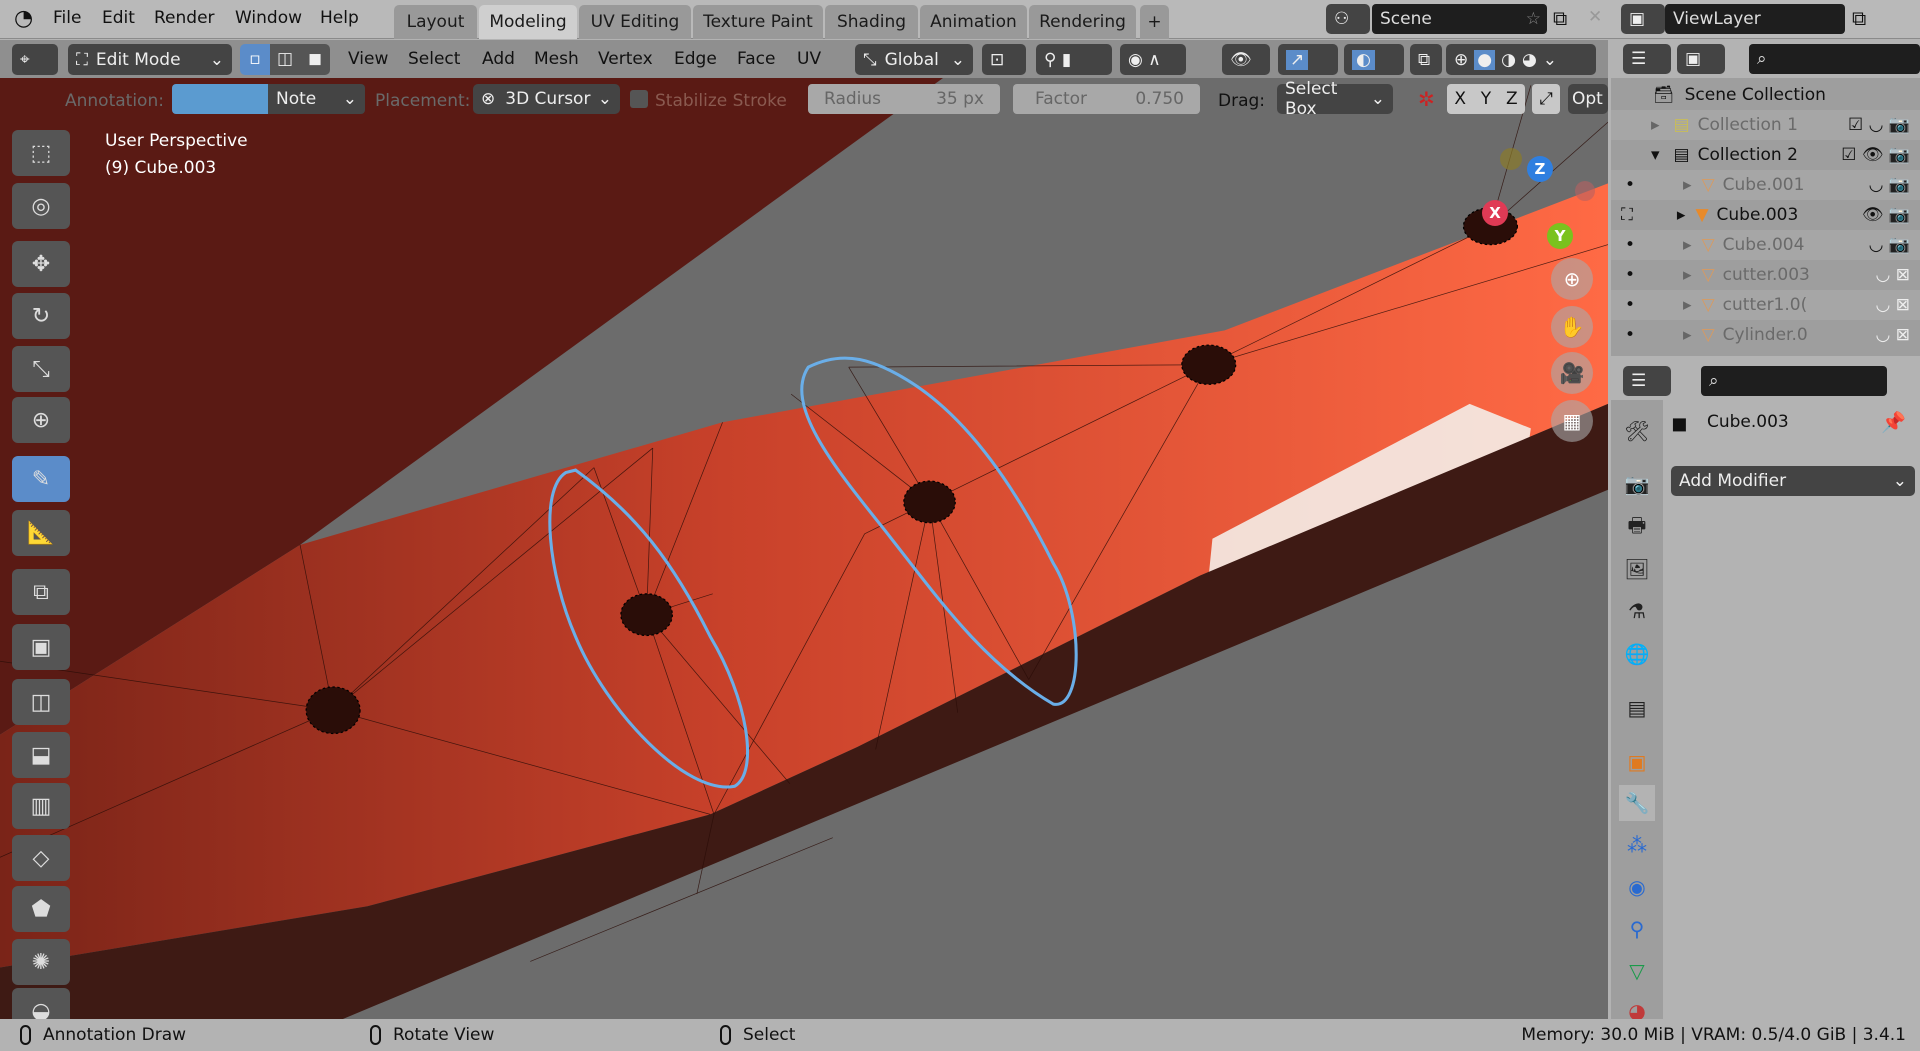 The image size is (1920, 1051). What do you see at coordinates (1106, 99) in the screenshot?
I see `factor-slider: Factor 0.750` at bounding box center [1106, 99].